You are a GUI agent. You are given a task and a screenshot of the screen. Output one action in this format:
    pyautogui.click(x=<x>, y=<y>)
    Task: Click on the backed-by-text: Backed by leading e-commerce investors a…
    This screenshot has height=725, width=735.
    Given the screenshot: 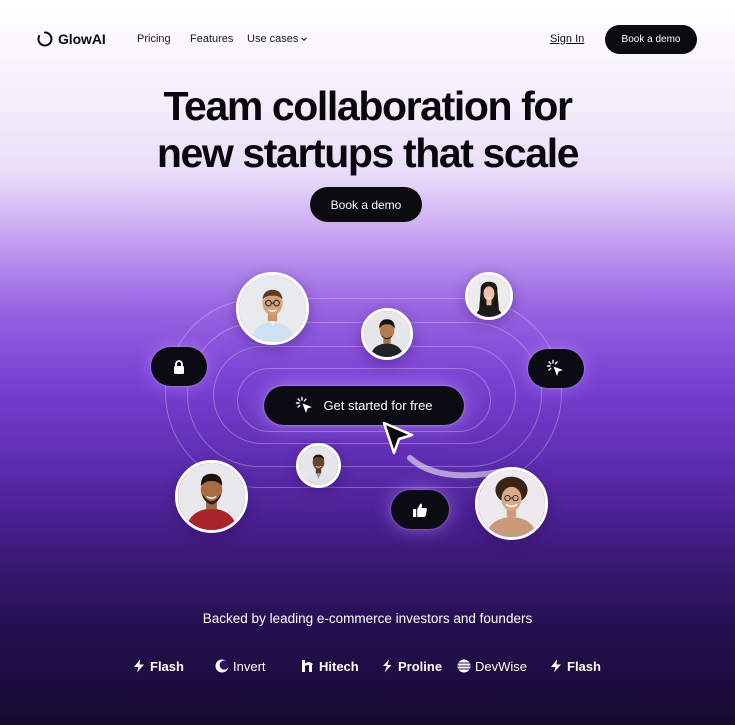 What is the action you would take?
    pyautogui.click(x=367, y=618)
    